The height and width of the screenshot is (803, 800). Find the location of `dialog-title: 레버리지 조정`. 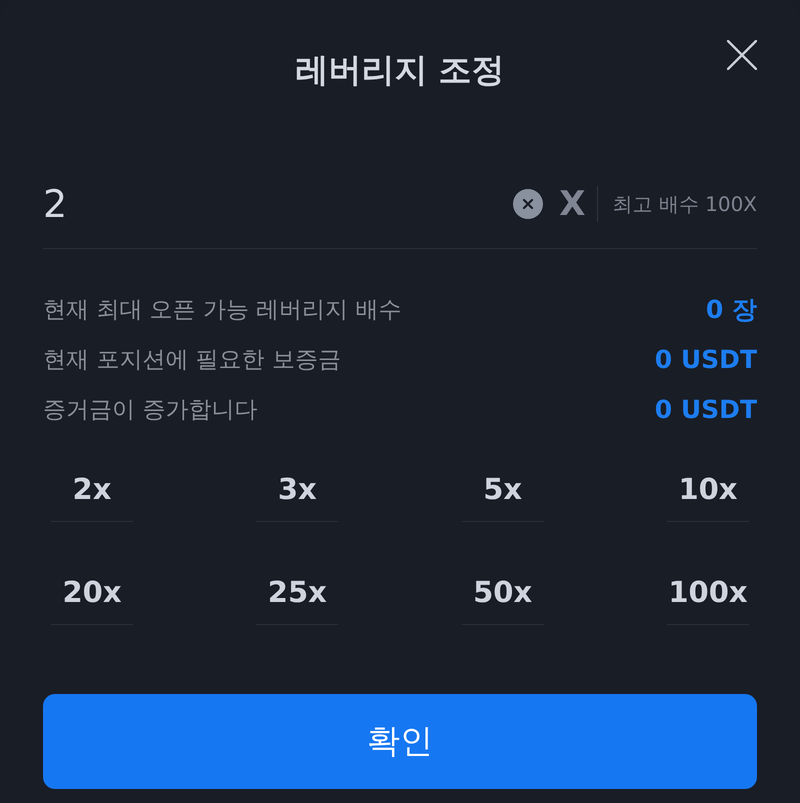

dialog-title: 레버리지 조정 is located at coordinates (400, 70).